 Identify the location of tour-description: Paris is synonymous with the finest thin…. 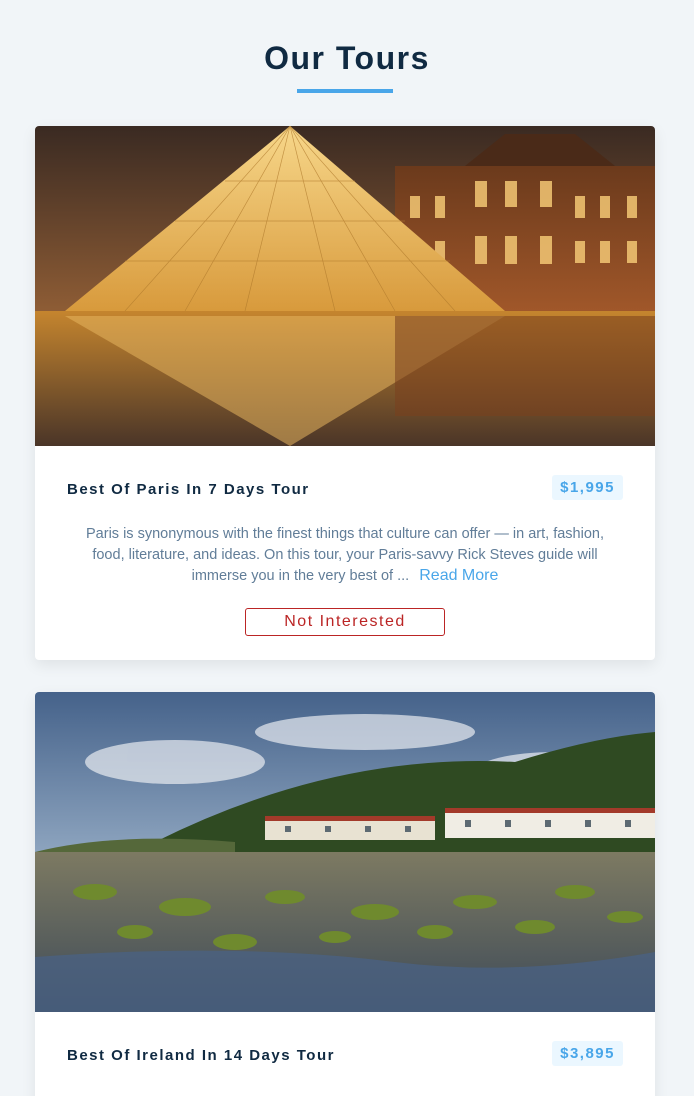
(345, 555).